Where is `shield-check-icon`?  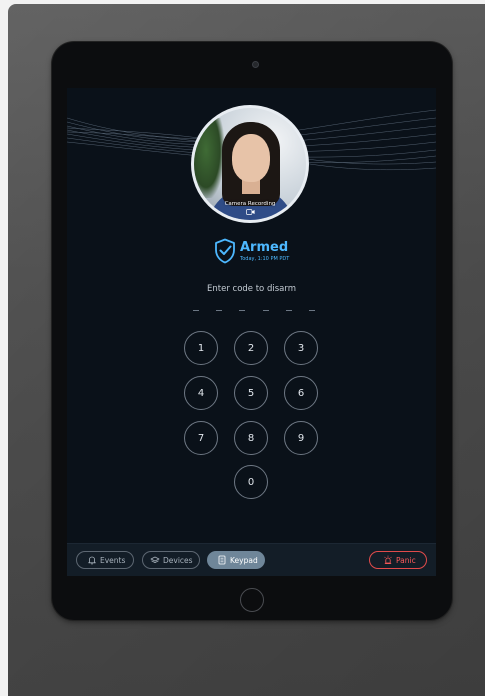 shield-check-icon is located at coordinates (225, 251).